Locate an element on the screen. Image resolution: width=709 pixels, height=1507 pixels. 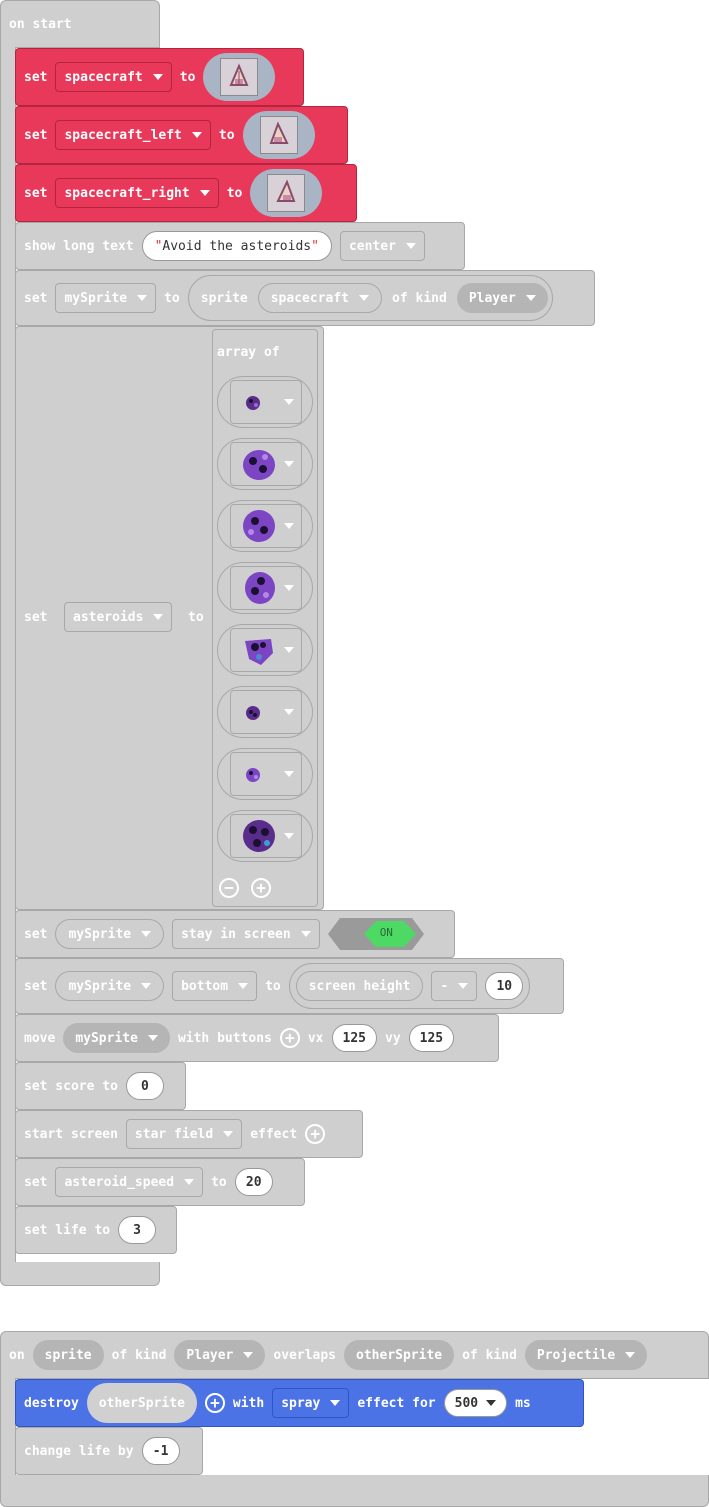
other-sprite-parameter: otherSprite is located at coordinates (399, 1355).